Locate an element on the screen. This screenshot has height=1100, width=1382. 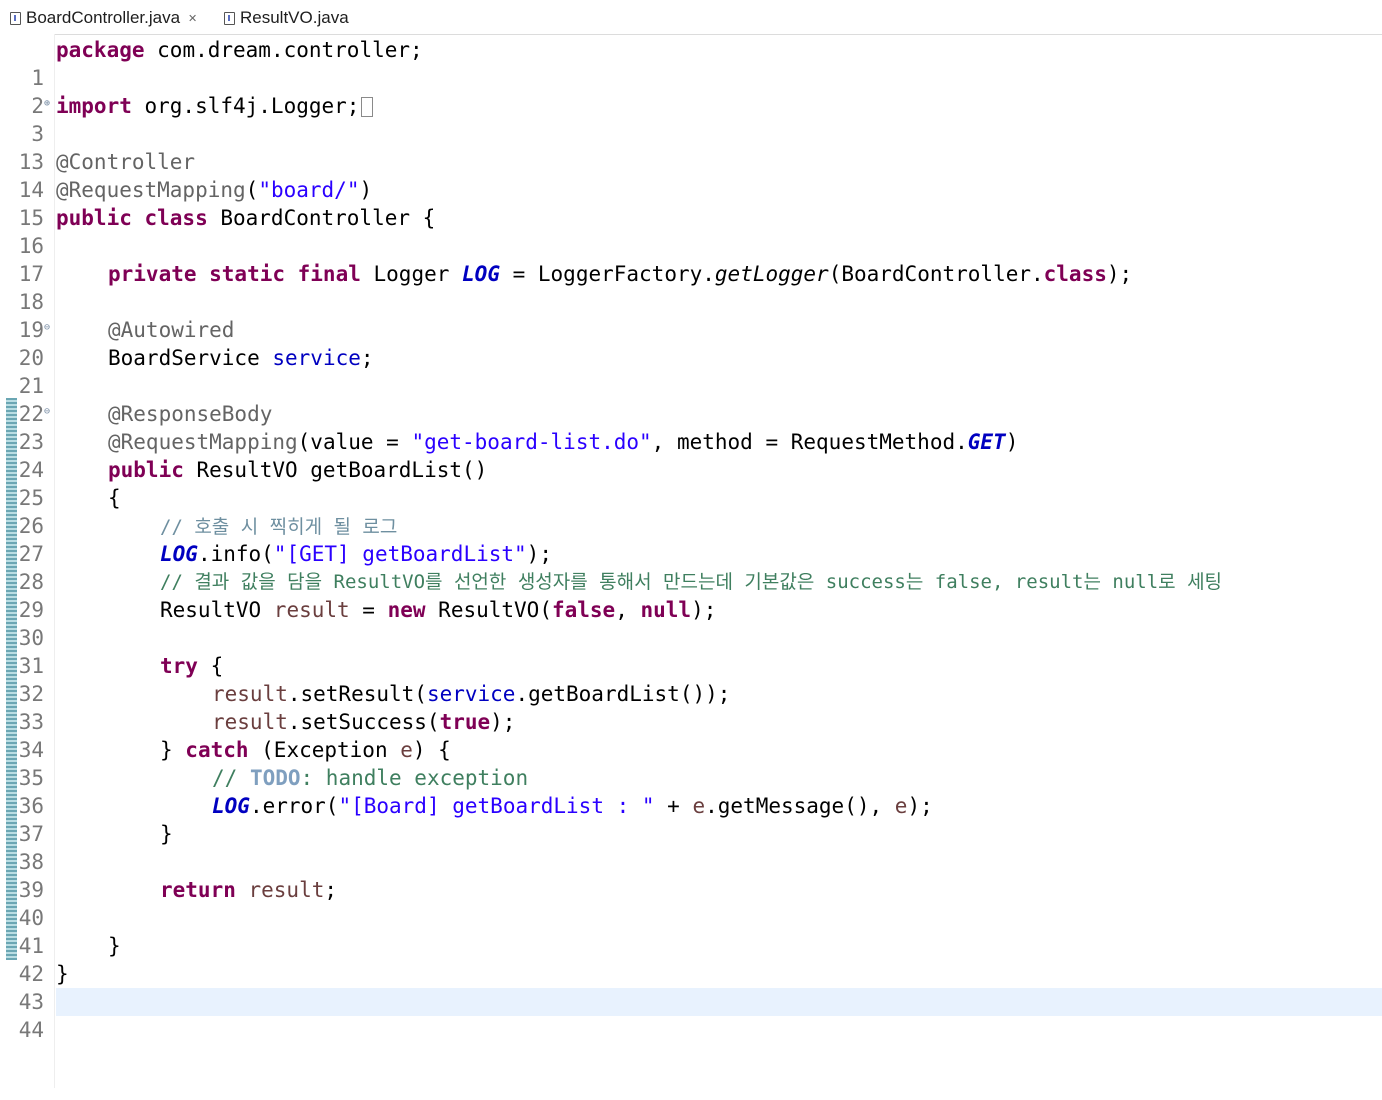
code-text: .setResult( is located at coordinates (357, 694).